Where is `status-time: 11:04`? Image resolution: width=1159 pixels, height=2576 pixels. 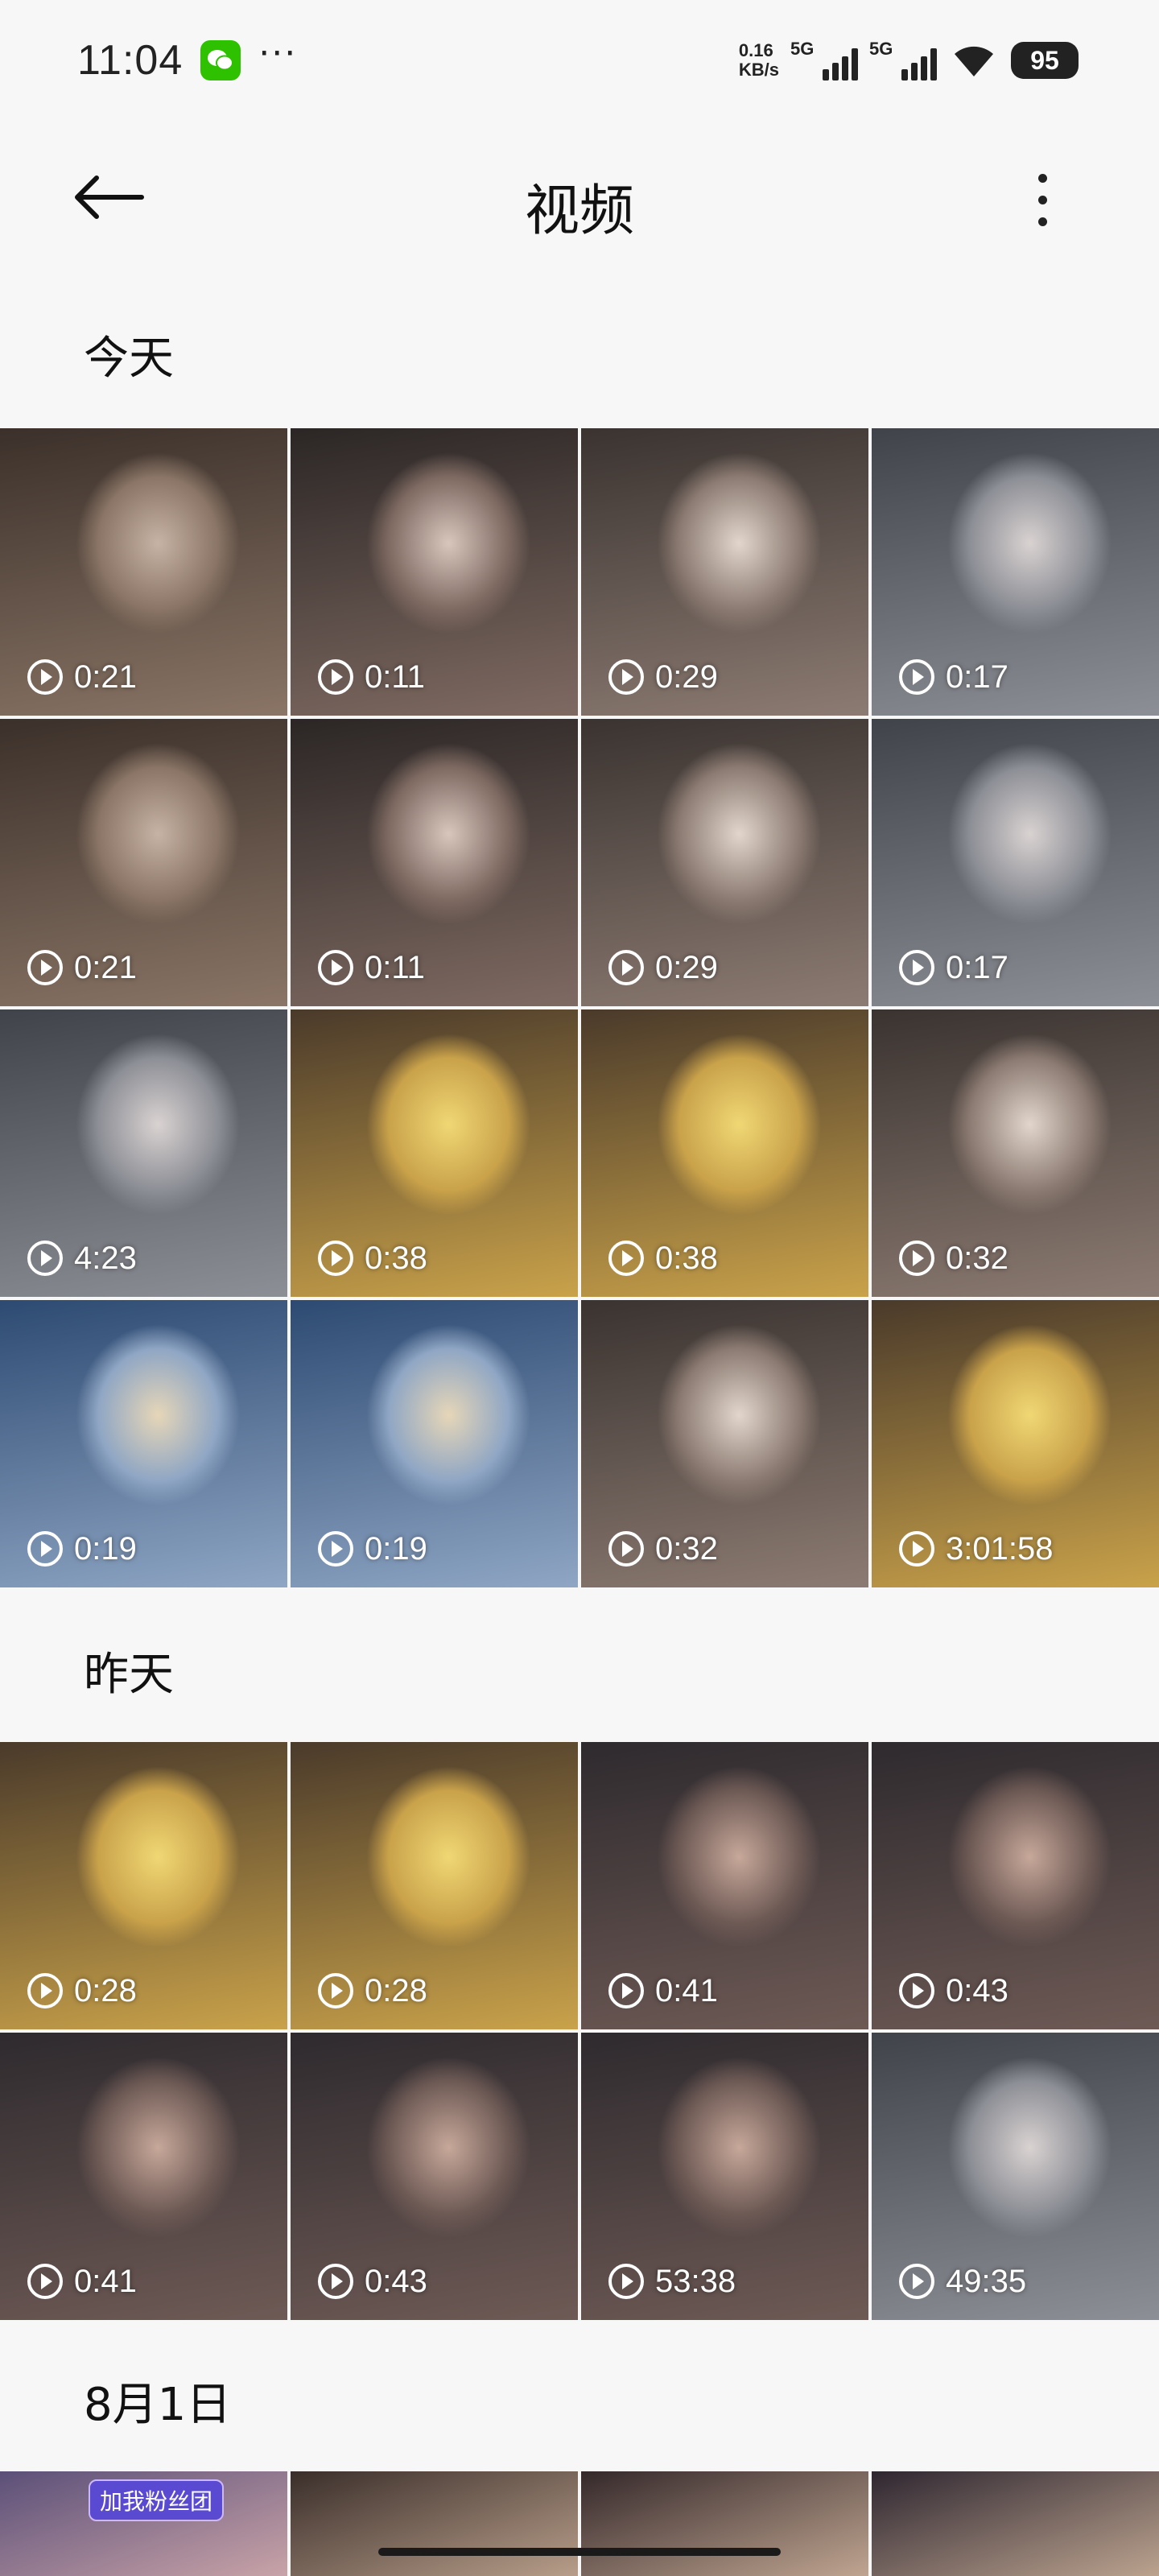 status-time: 11:04 is located at coordinates (130, 60).